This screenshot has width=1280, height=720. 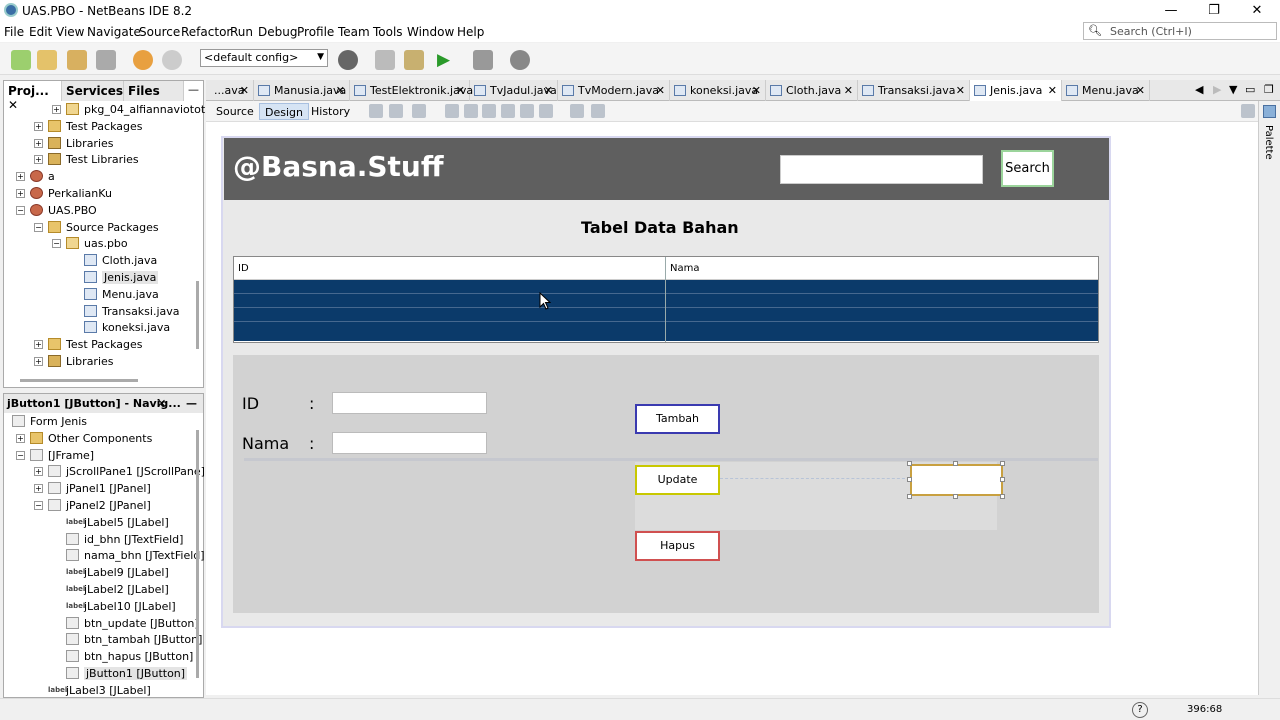 What do you see at coordinates (159, 32) in the screenshot?
I see `menu-source: Source` at bounding box center [159, 32].